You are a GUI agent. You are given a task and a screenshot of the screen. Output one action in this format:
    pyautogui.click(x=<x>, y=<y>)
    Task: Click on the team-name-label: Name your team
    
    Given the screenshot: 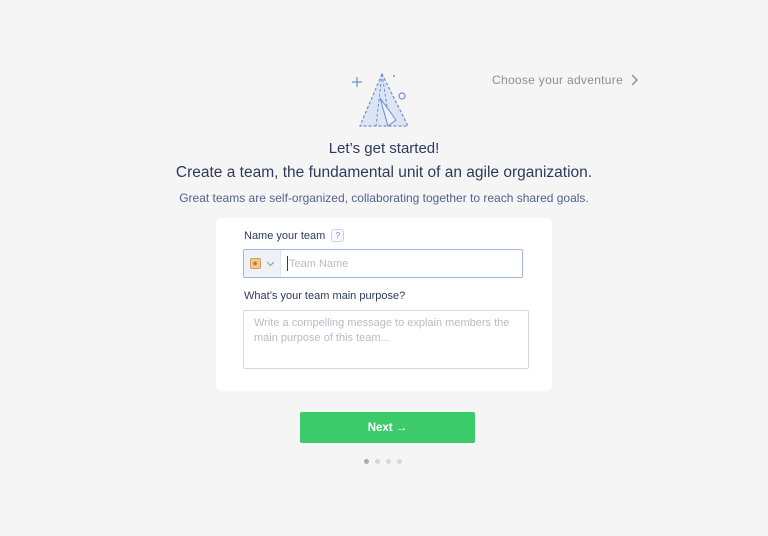 What is the action you would take?
    pyautogui.click(x=285, y=235)
    